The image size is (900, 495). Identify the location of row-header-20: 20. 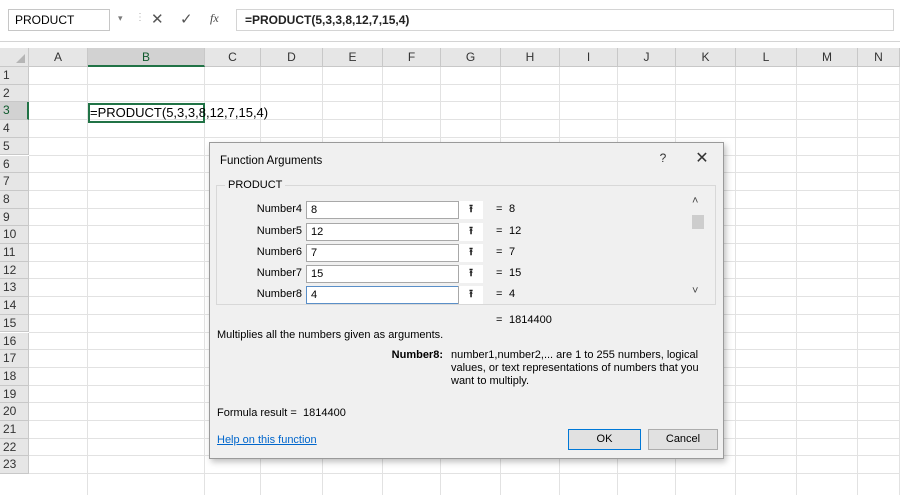
(14, 412).